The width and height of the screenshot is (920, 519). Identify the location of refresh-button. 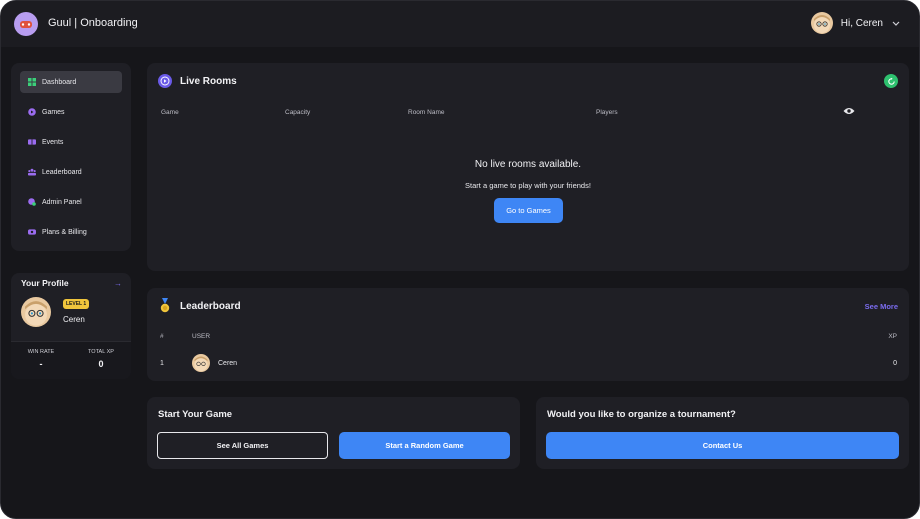
(891, 81).